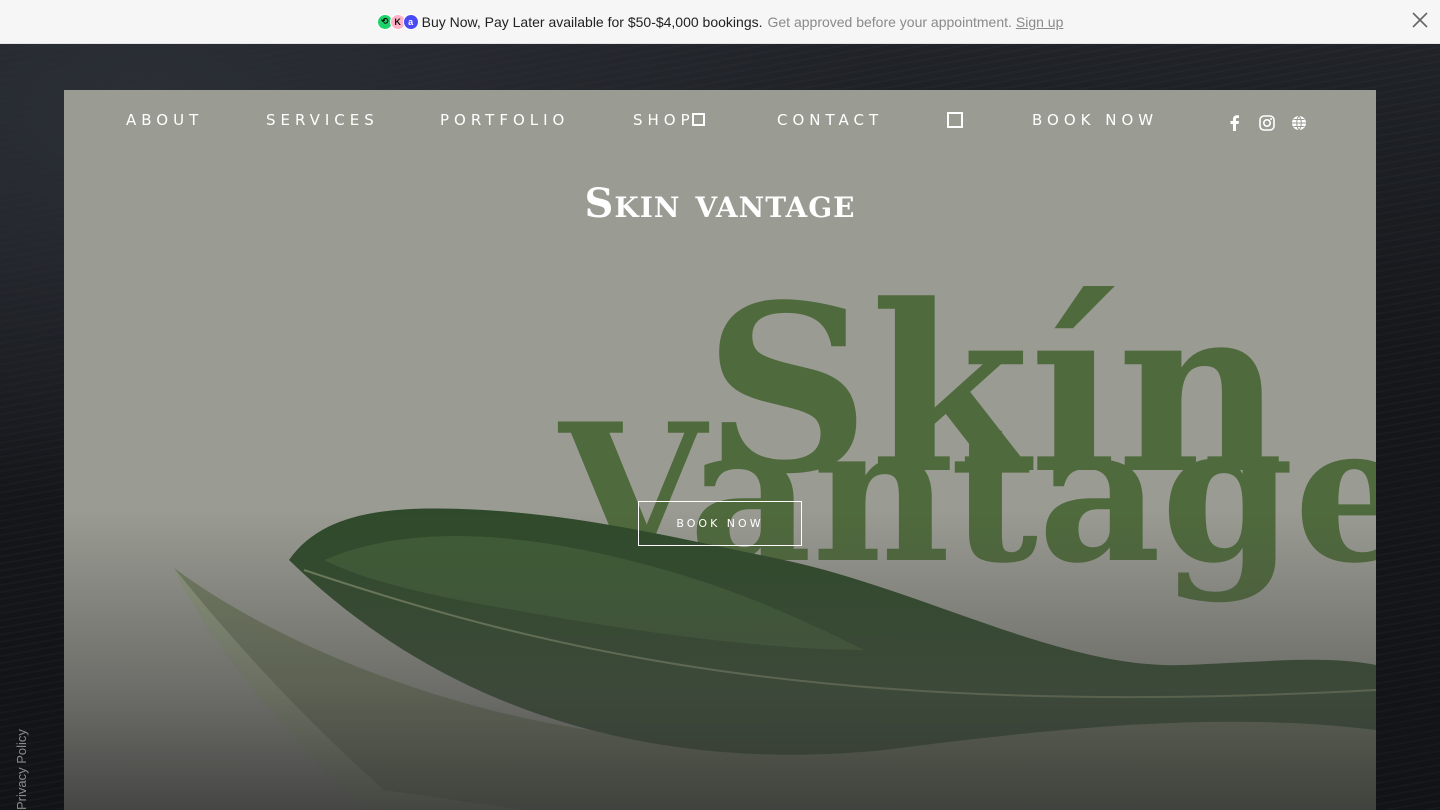  Describe the element at coordinates (955, 120) in the screenshot. I see `cart-icon` at that location.